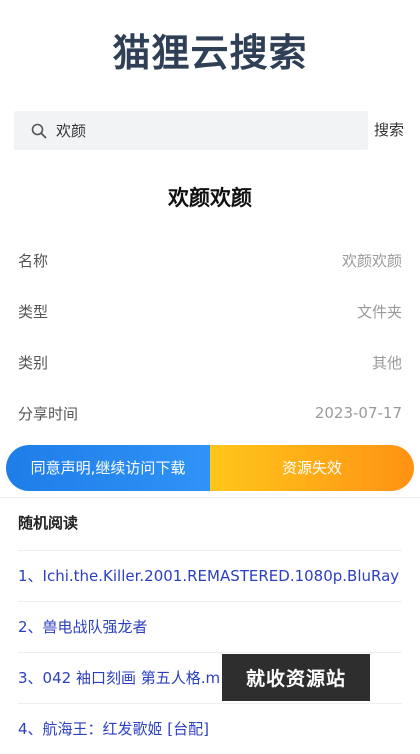 Image resolution: width=420 pixels, height=754 pixels. Describe the element at coordinates (33, 260) in the screenshot. I see `detail-label: 名称` at that location.